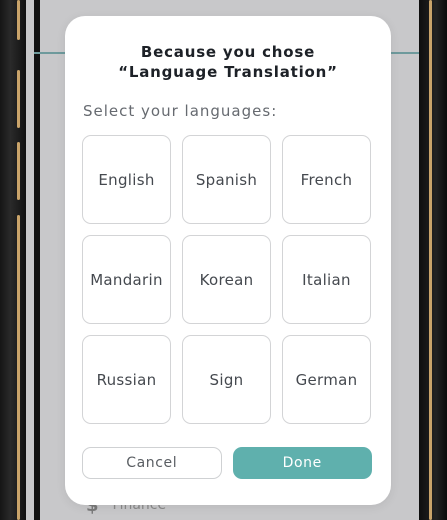 This screenshot has width=447, height=520. I want to click on language-option-korean: Korean, so click(226, 279).